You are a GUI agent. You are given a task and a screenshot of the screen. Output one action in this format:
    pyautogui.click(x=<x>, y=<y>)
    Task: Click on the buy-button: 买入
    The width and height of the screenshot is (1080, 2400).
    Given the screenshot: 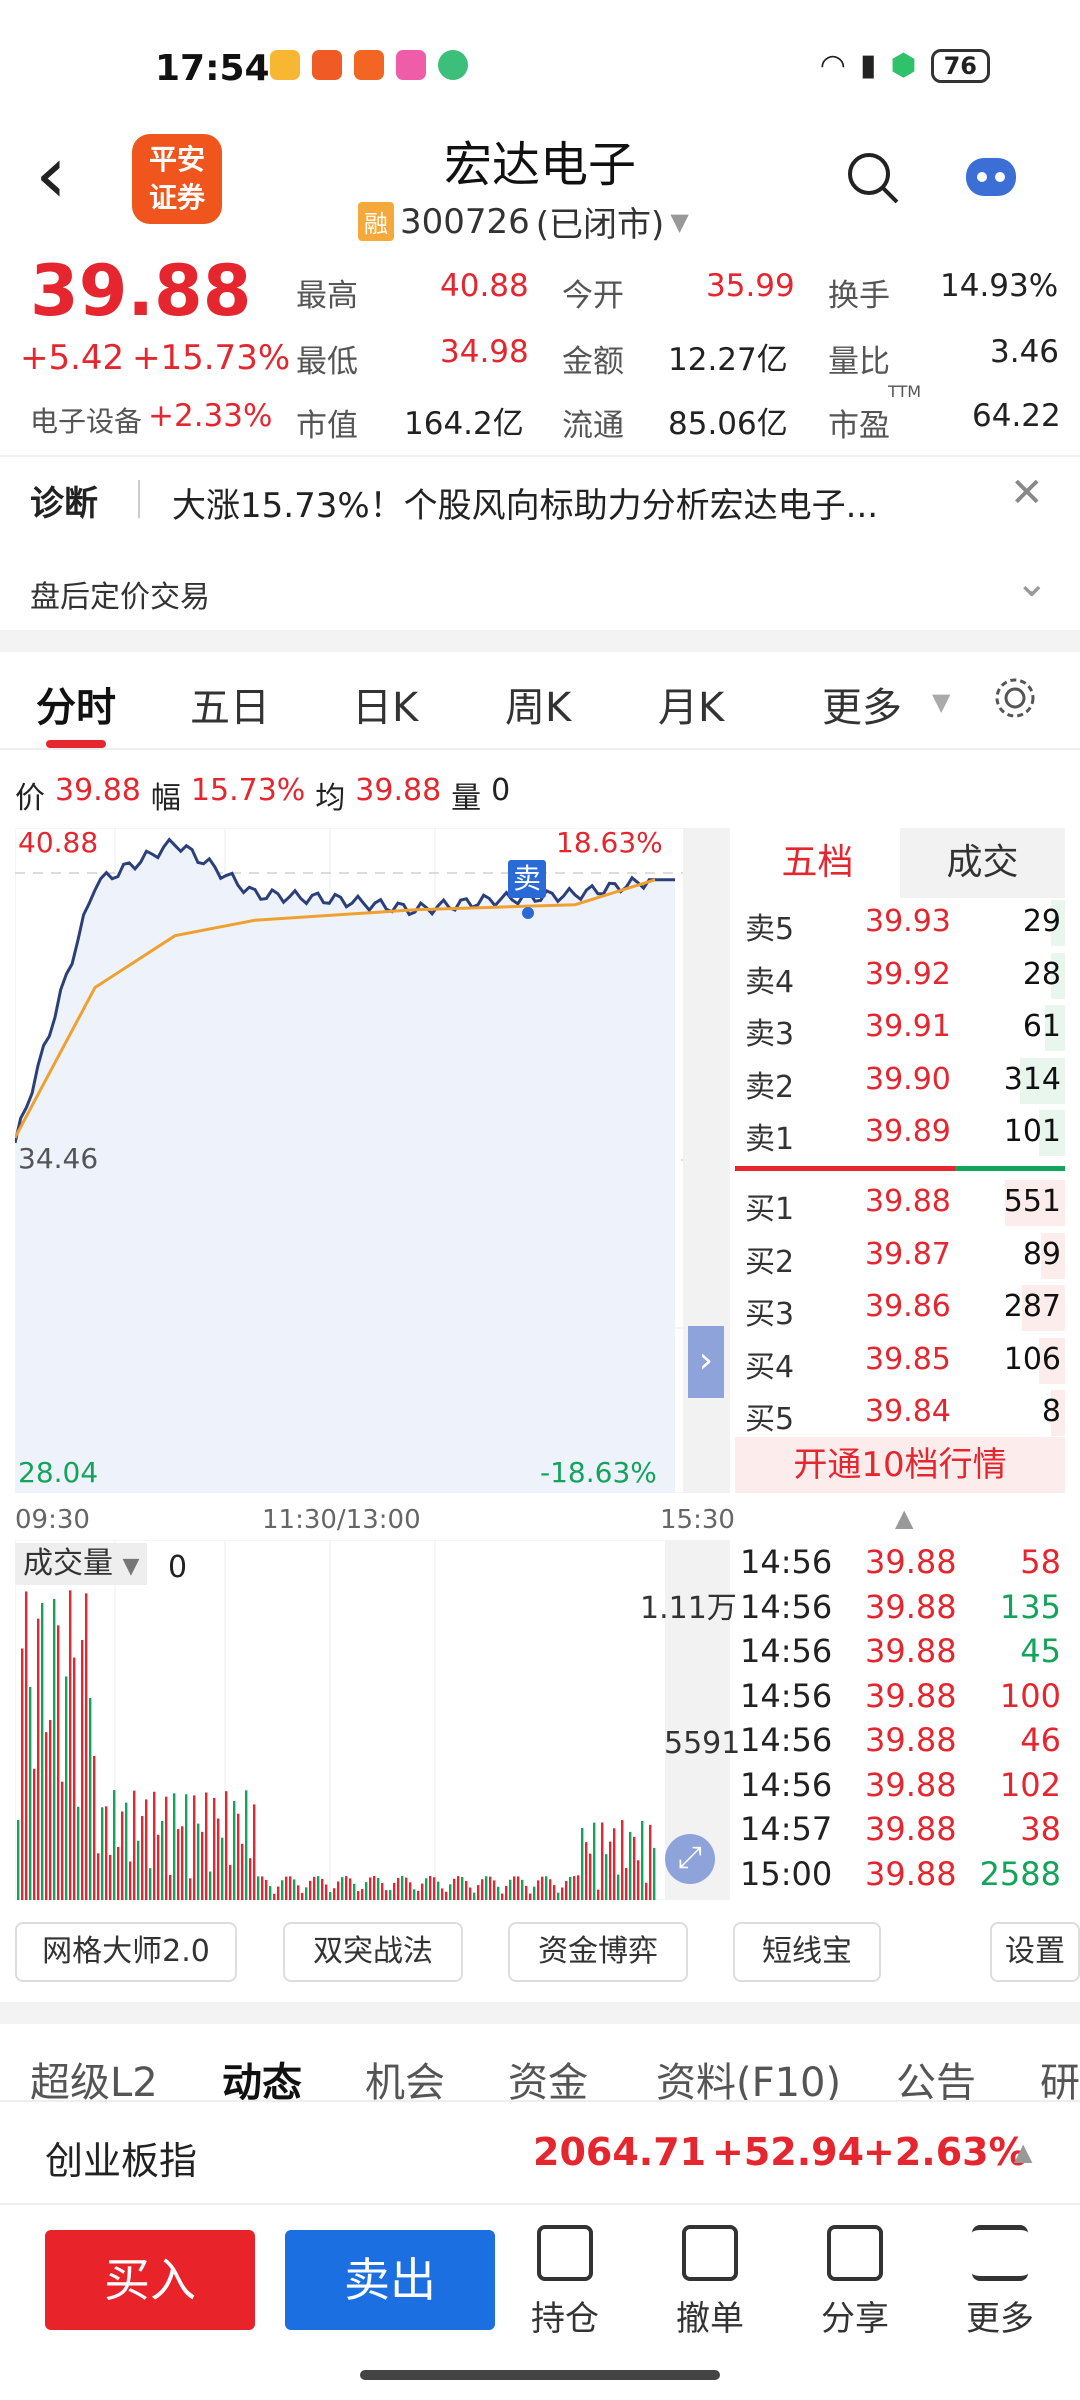 What is the action you would take?
    pyautogui.click(x=150, y=2280)
    